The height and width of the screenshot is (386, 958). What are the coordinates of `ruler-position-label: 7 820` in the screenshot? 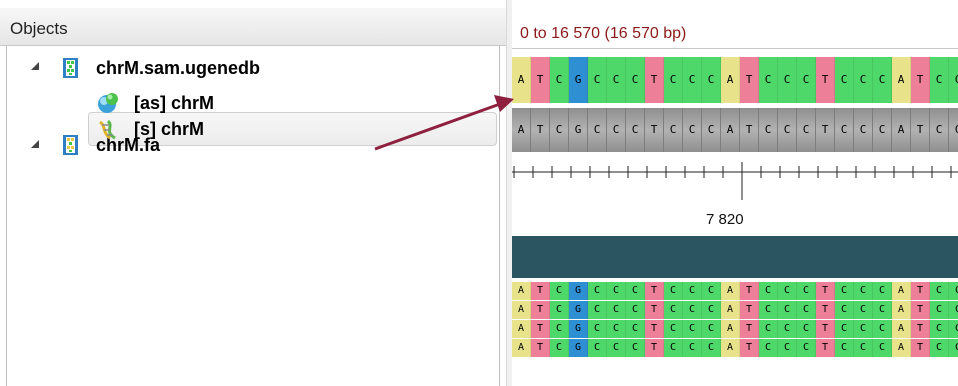 It's located at (725, 219).